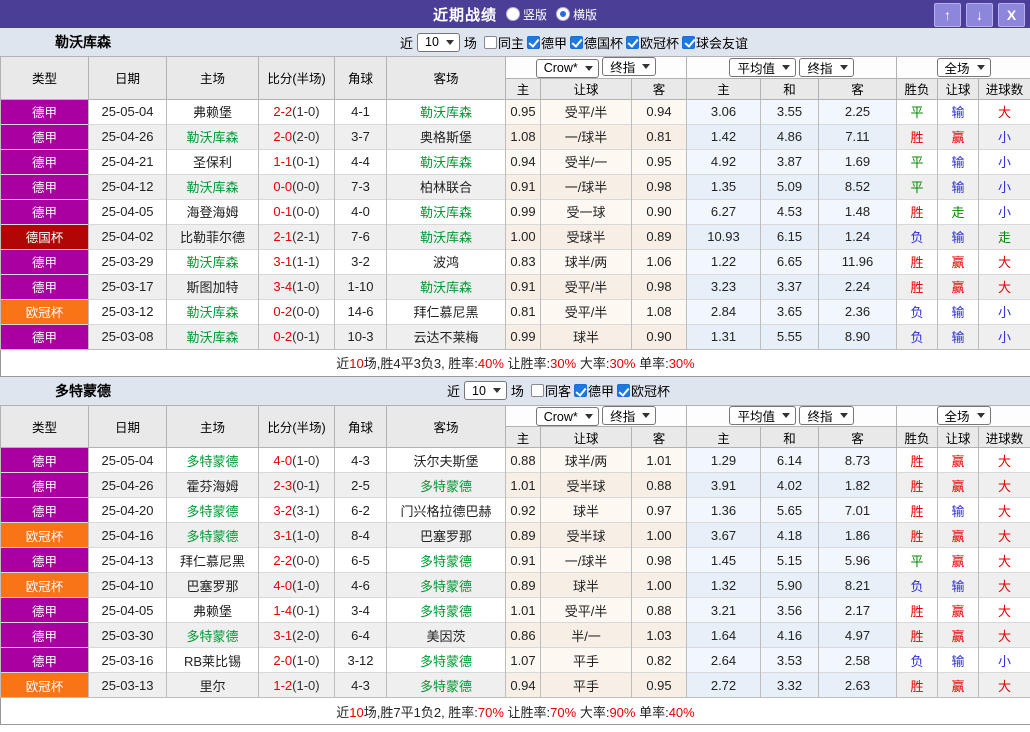  What do you see at coordinates (283, 510) in the screenshot?
I see `full-score: 3-2` at bounding box center [283, 510].